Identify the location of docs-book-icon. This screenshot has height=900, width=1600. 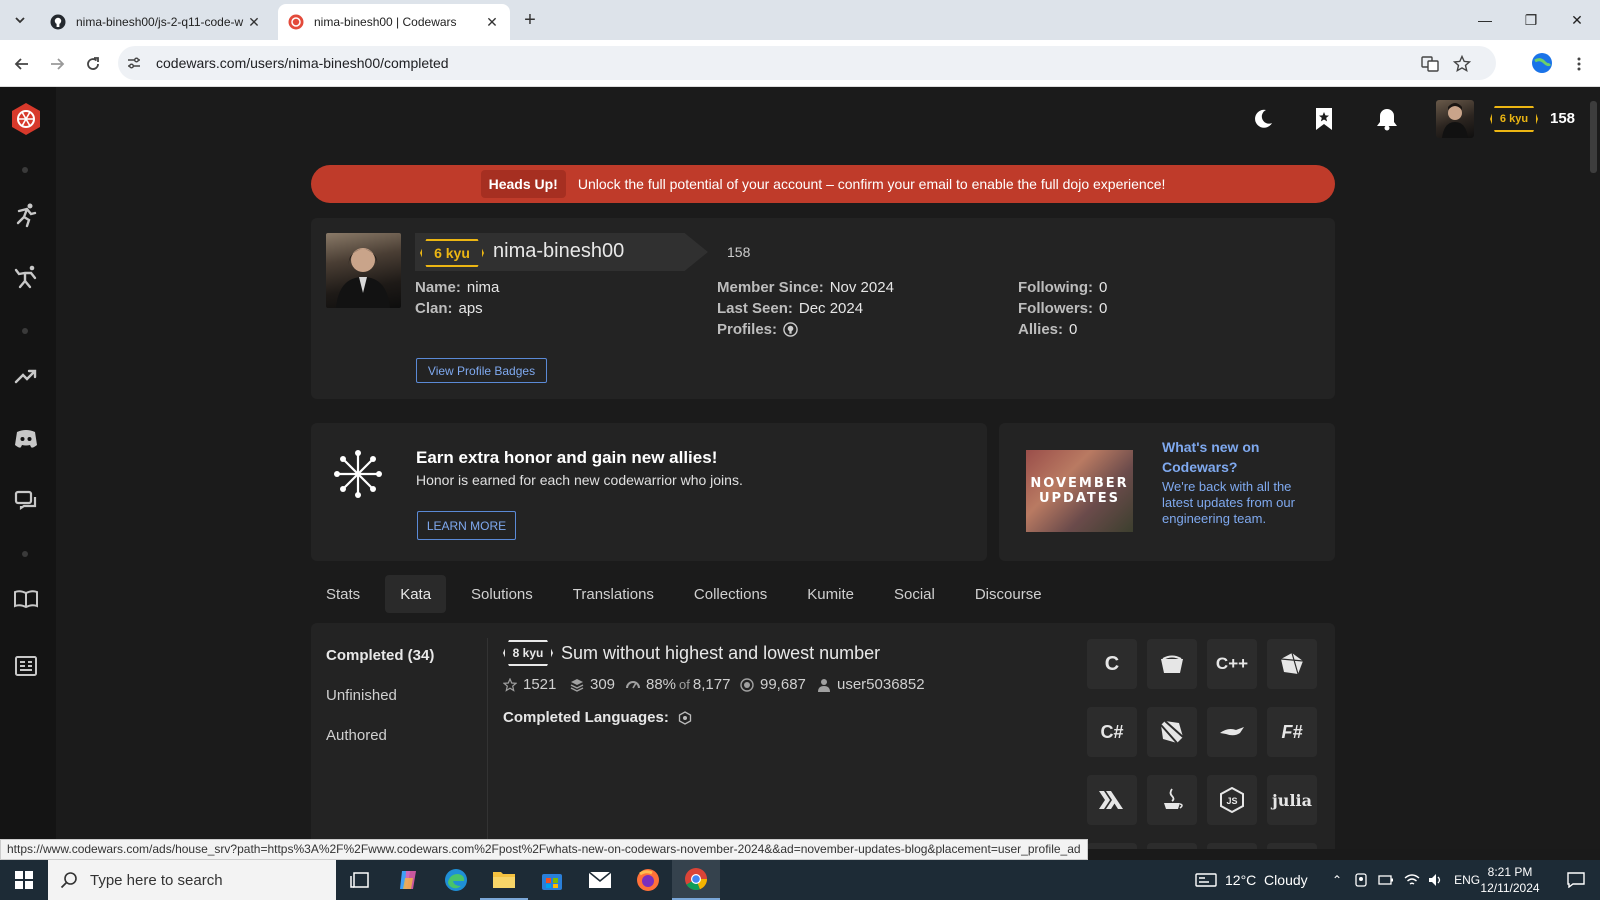
(26, 599).